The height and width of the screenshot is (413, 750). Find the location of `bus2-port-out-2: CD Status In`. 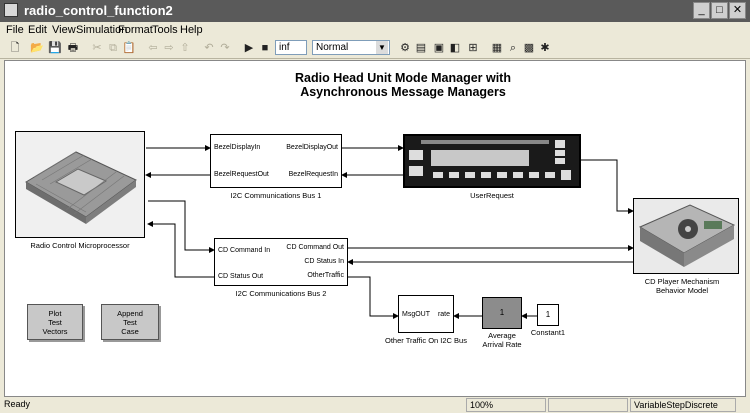

bus2-port-out-2: CD Status In is located at coordinates (324, 261).